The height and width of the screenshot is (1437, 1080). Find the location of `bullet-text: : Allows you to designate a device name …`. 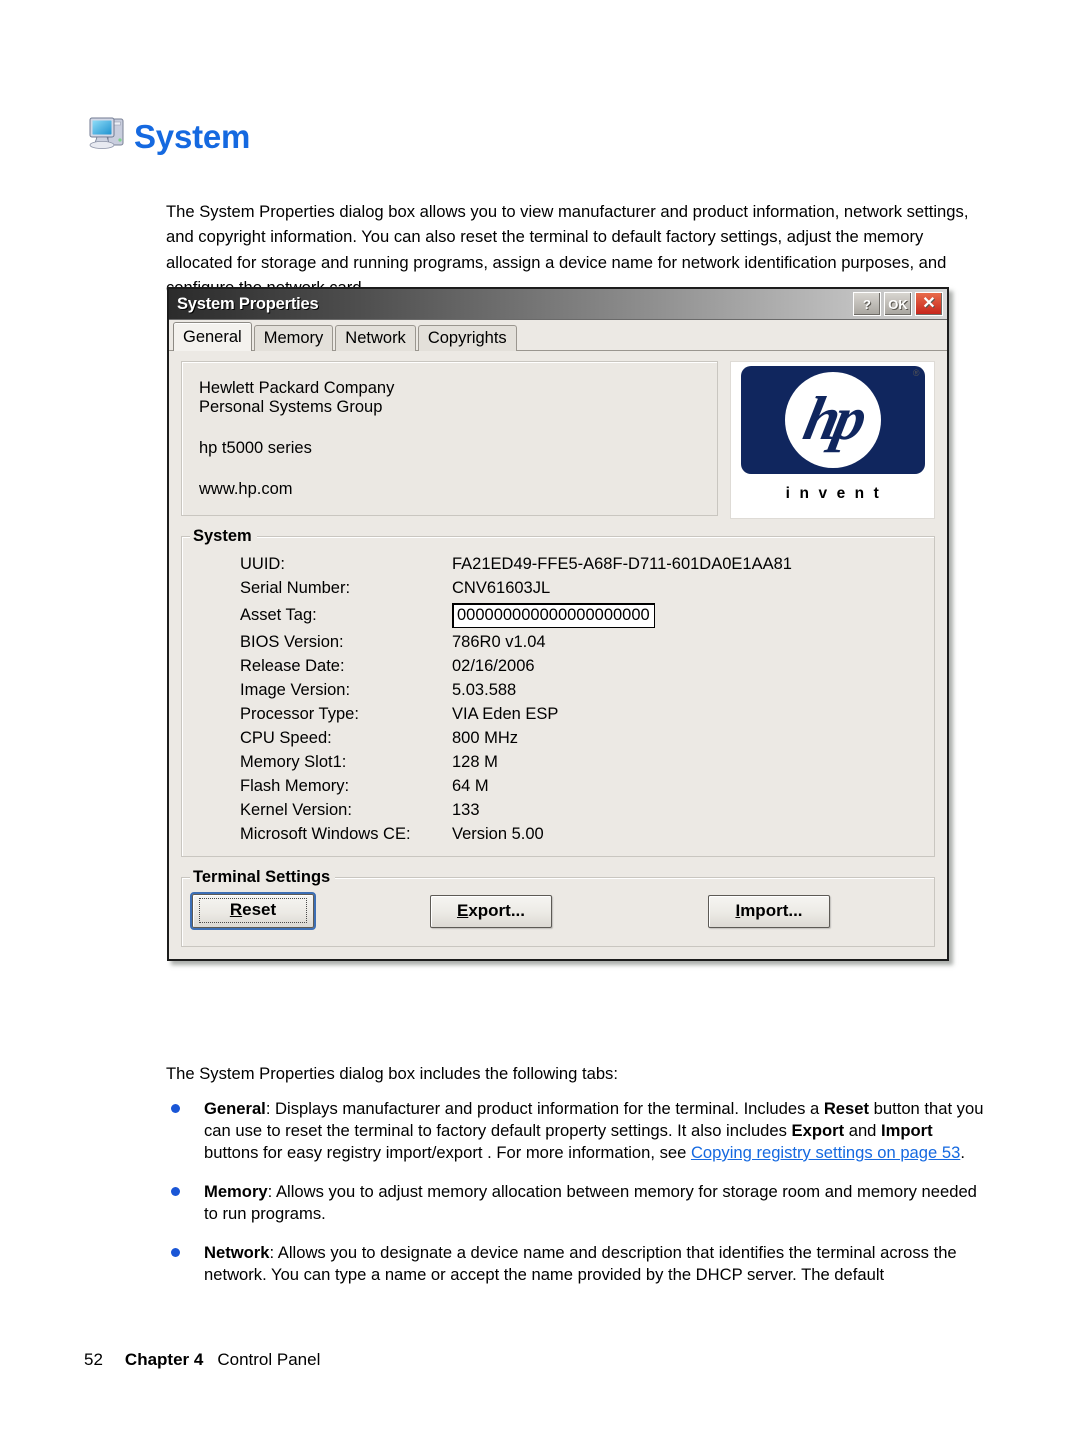

bullet-text: : Allows you to designate a device name … is located at coordinates (580, 1263).